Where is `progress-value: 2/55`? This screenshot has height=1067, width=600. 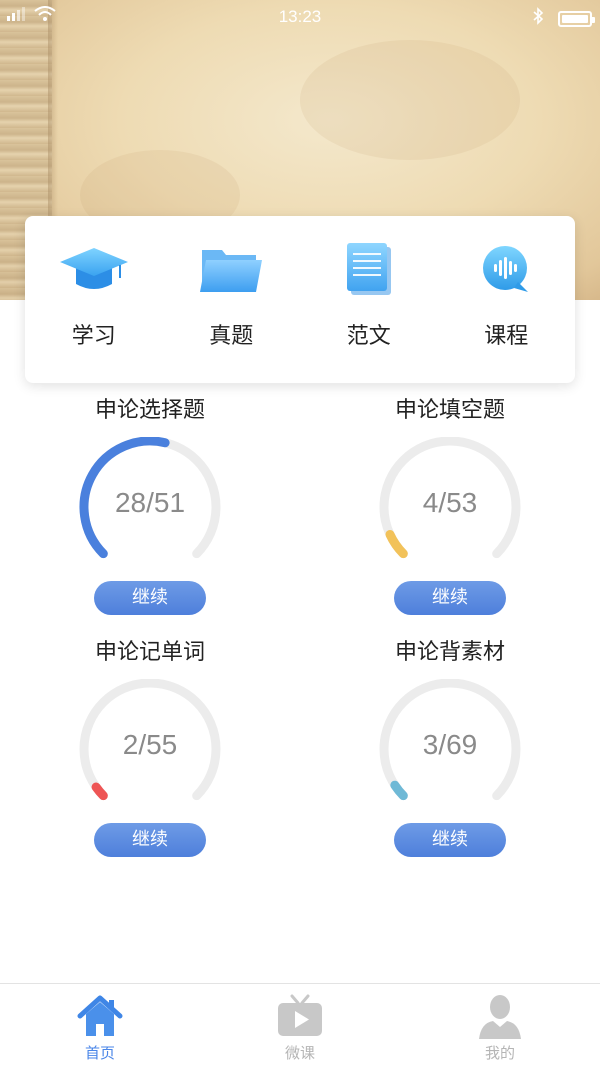
progress-value: 2/55 is located at coordinates (150, 744).